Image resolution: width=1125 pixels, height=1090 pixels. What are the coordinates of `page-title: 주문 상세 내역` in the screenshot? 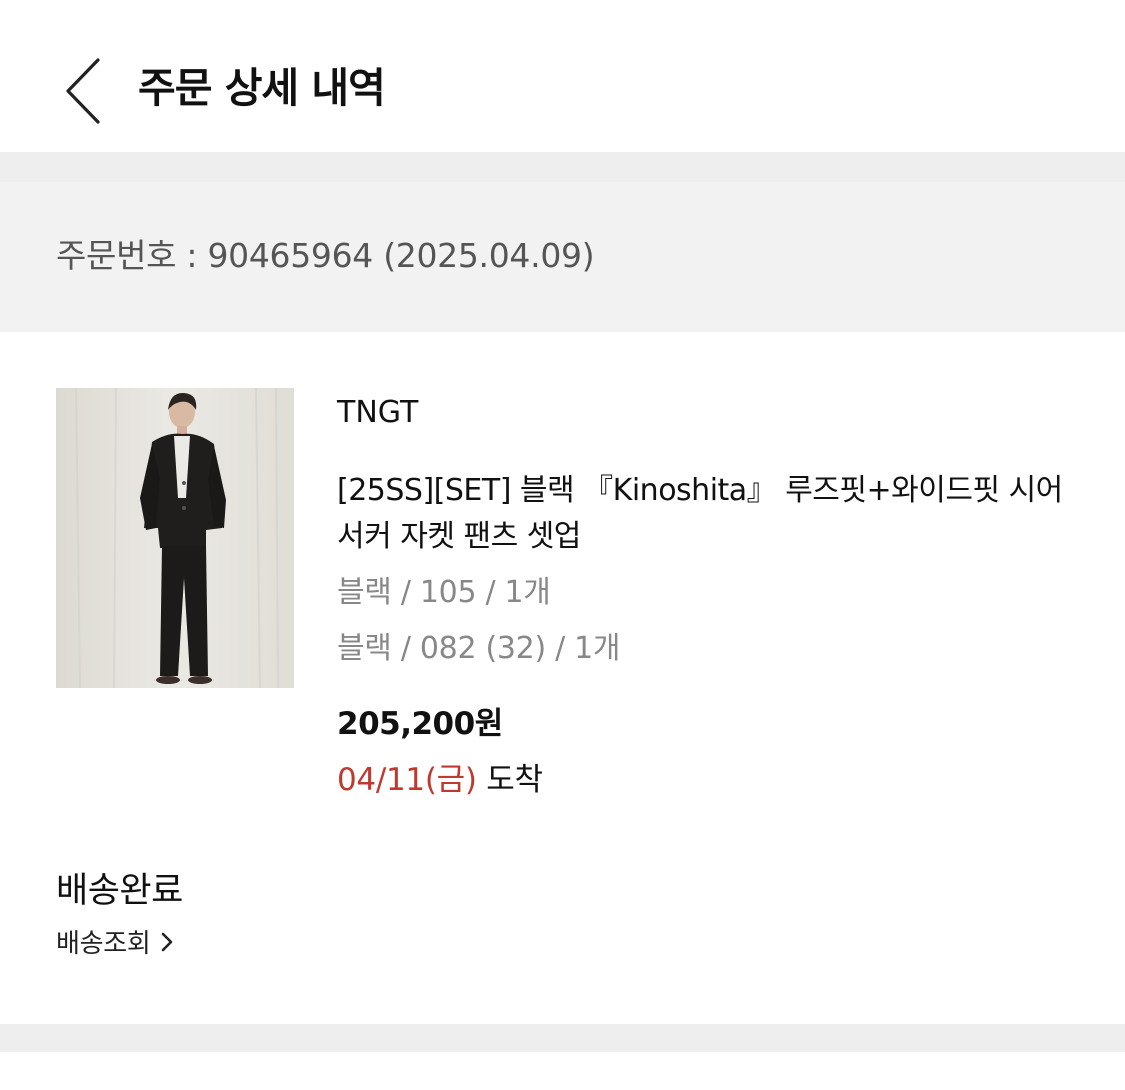 It's located at (262, 88).